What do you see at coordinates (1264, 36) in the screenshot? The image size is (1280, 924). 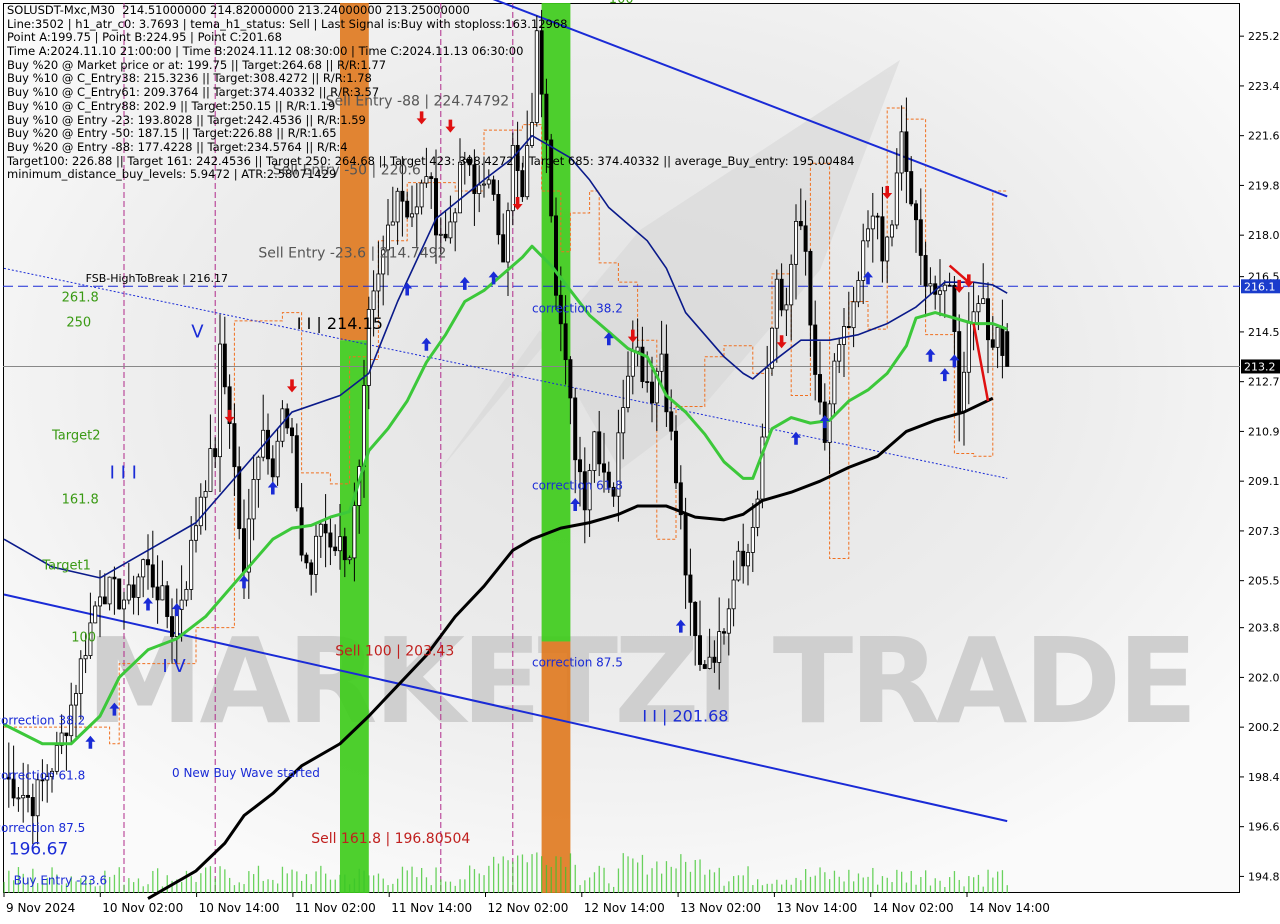 I see `y-tick-label: 225.2` at bounding box center [1264, 36].